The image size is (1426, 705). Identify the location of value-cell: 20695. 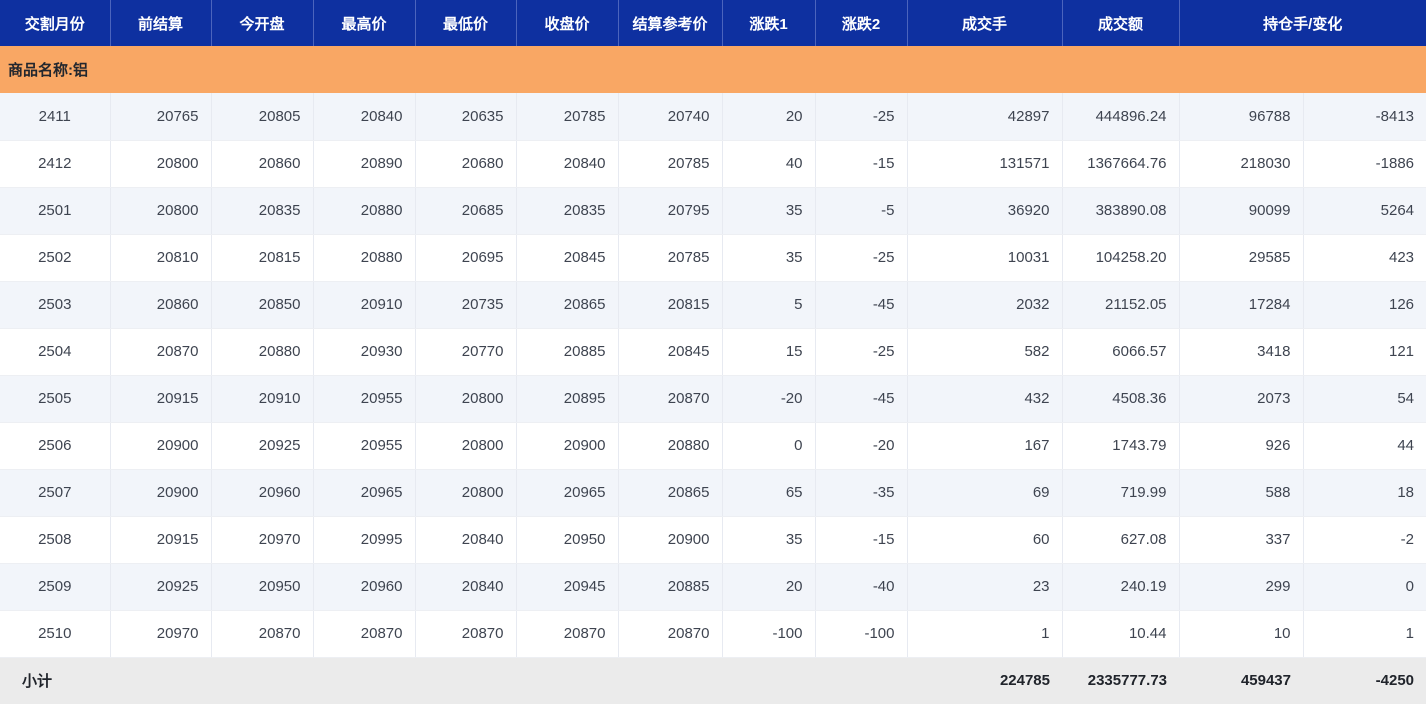
(465, 258).